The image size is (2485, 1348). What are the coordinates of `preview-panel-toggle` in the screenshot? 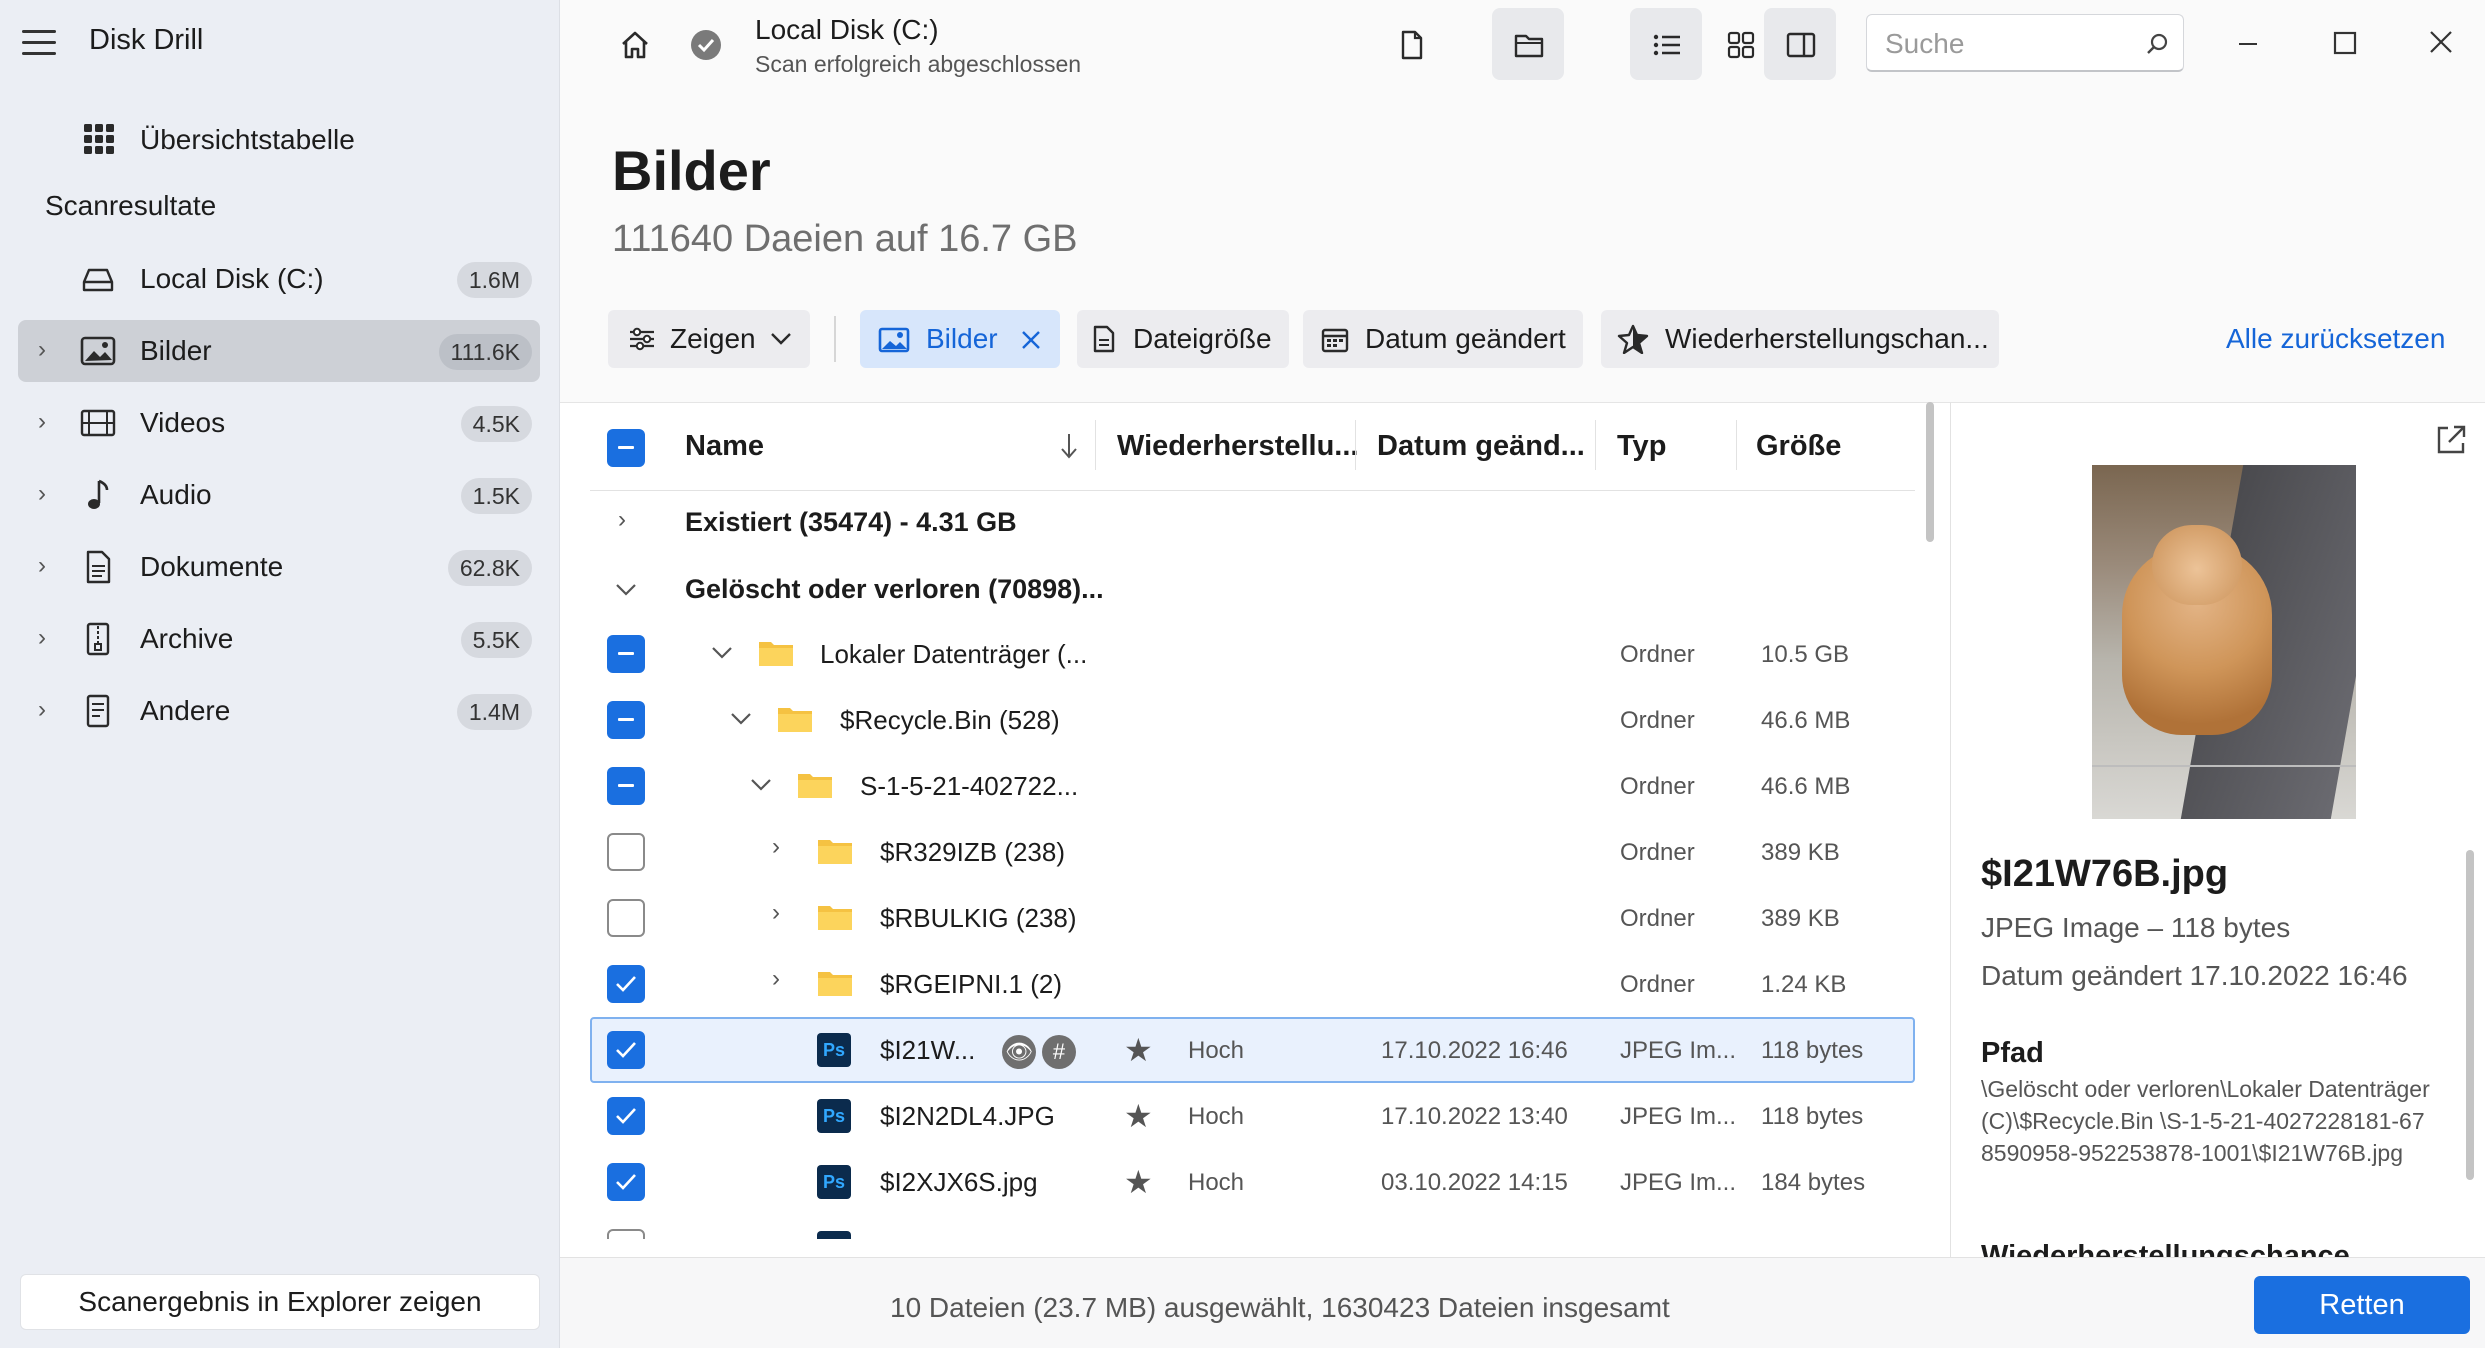 It's located at (1800, 44).